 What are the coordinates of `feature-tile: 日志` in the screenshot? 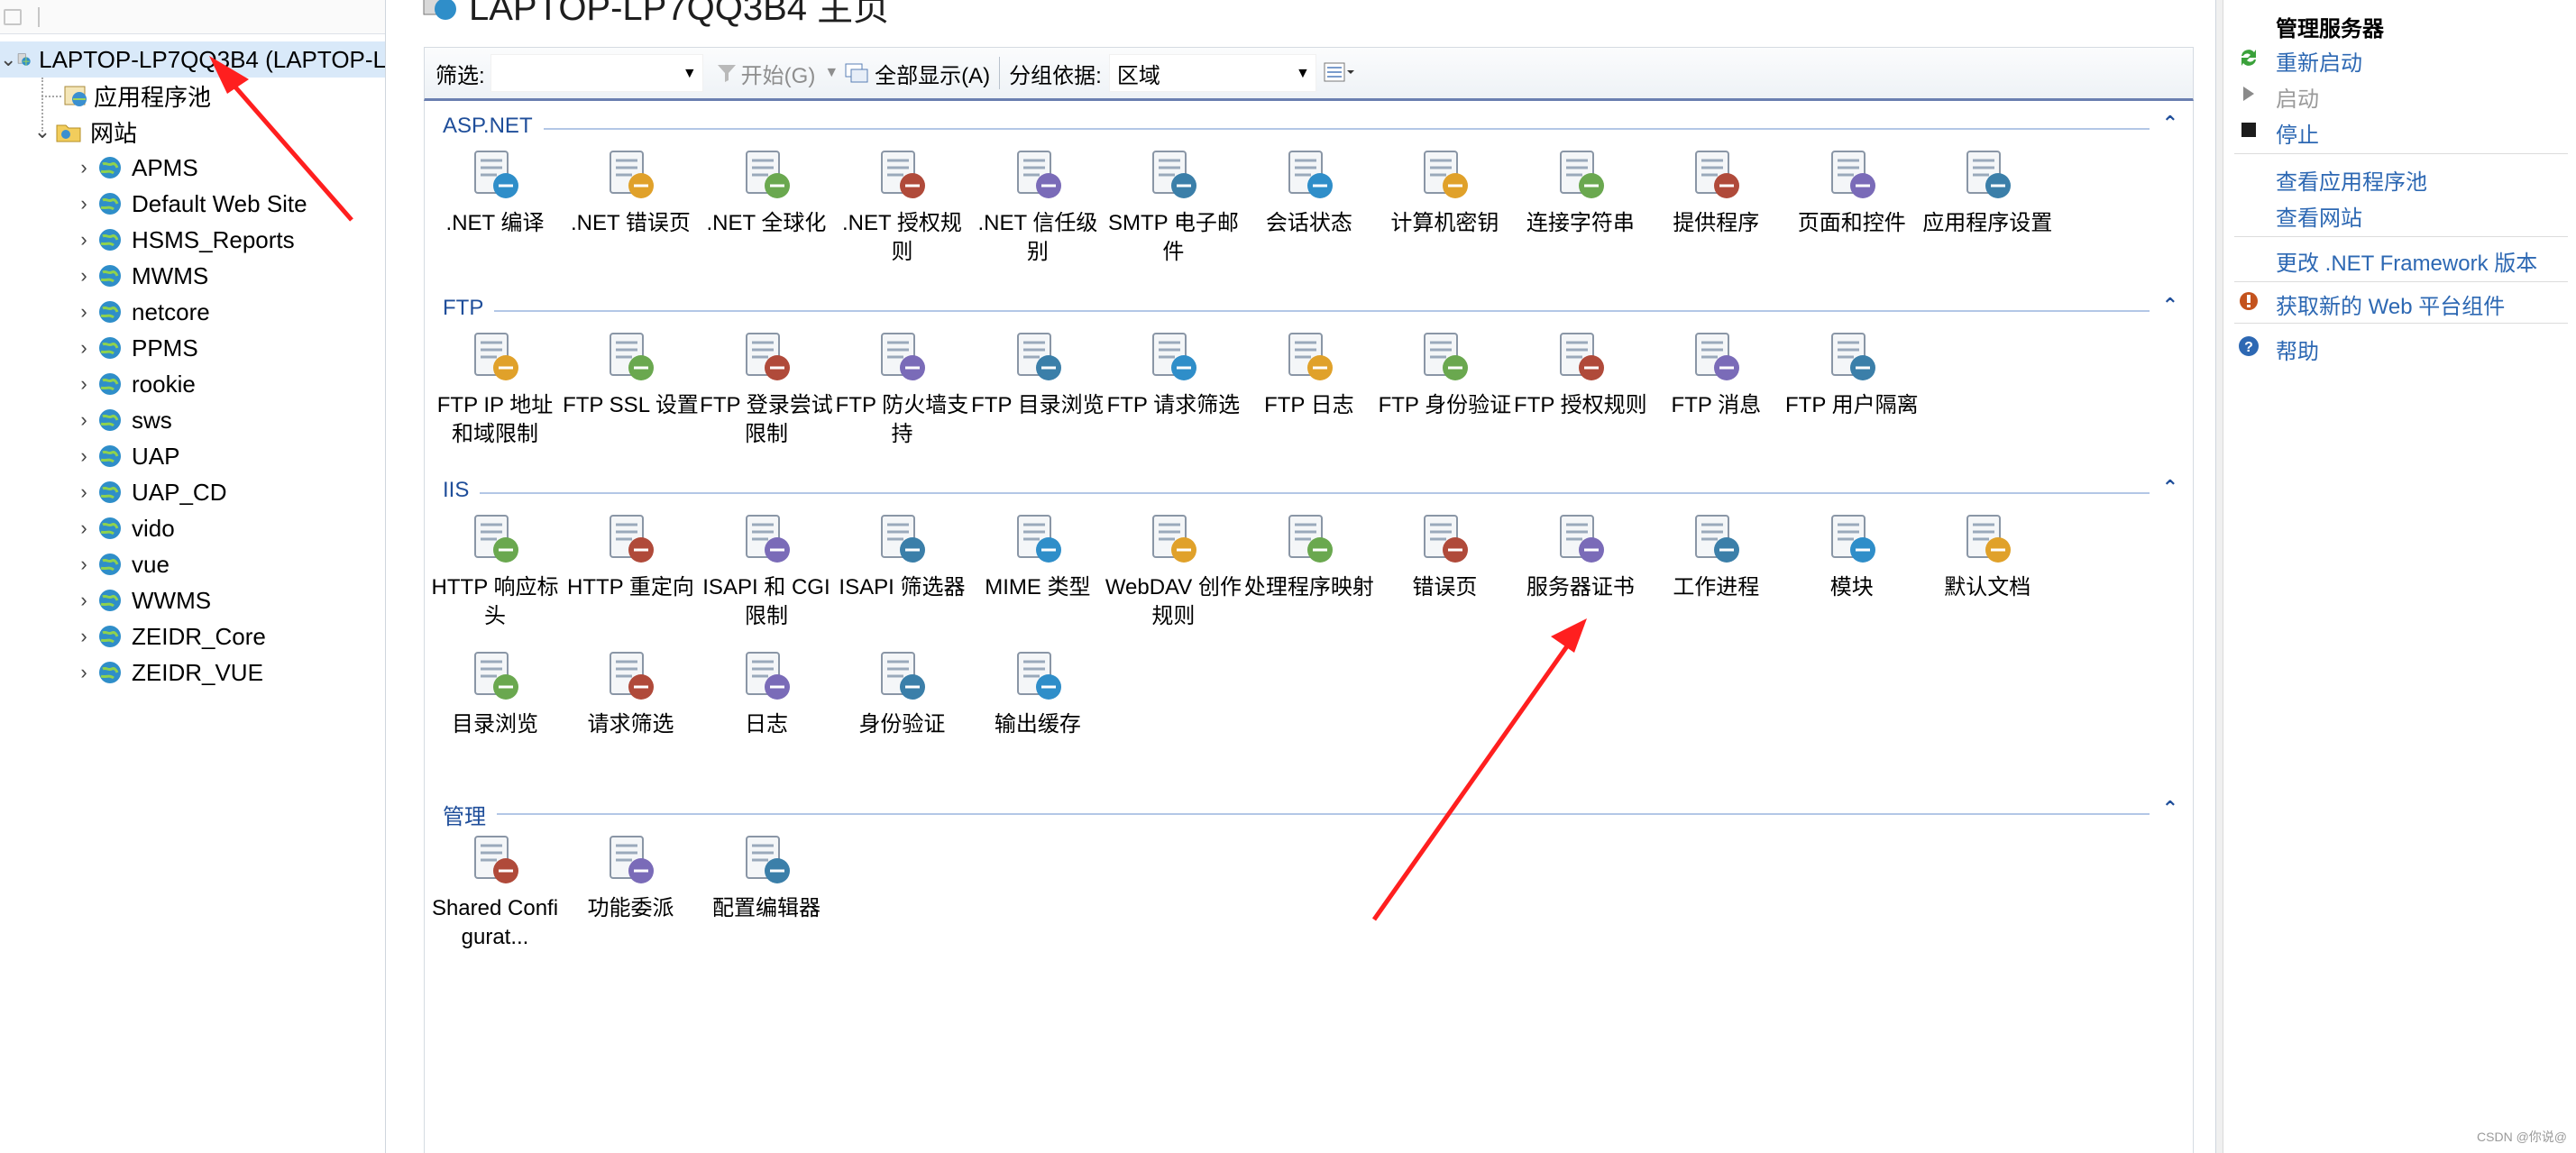 It's located at (766, 693).